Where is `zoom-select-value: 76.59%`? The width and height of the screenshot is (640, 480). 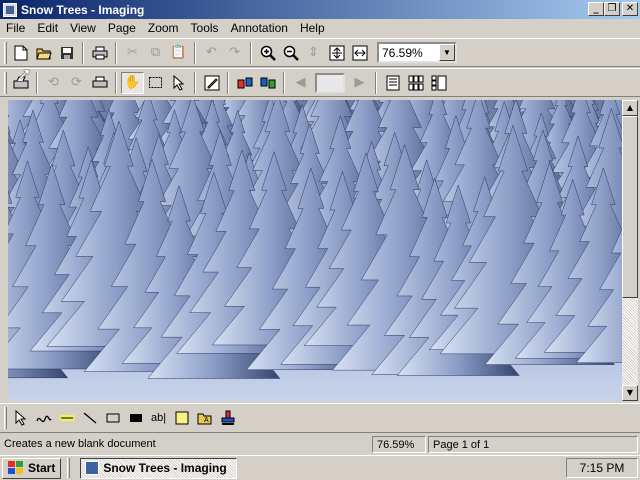 zoom-select-value: 76.59% is located at coordinates (402, 52).